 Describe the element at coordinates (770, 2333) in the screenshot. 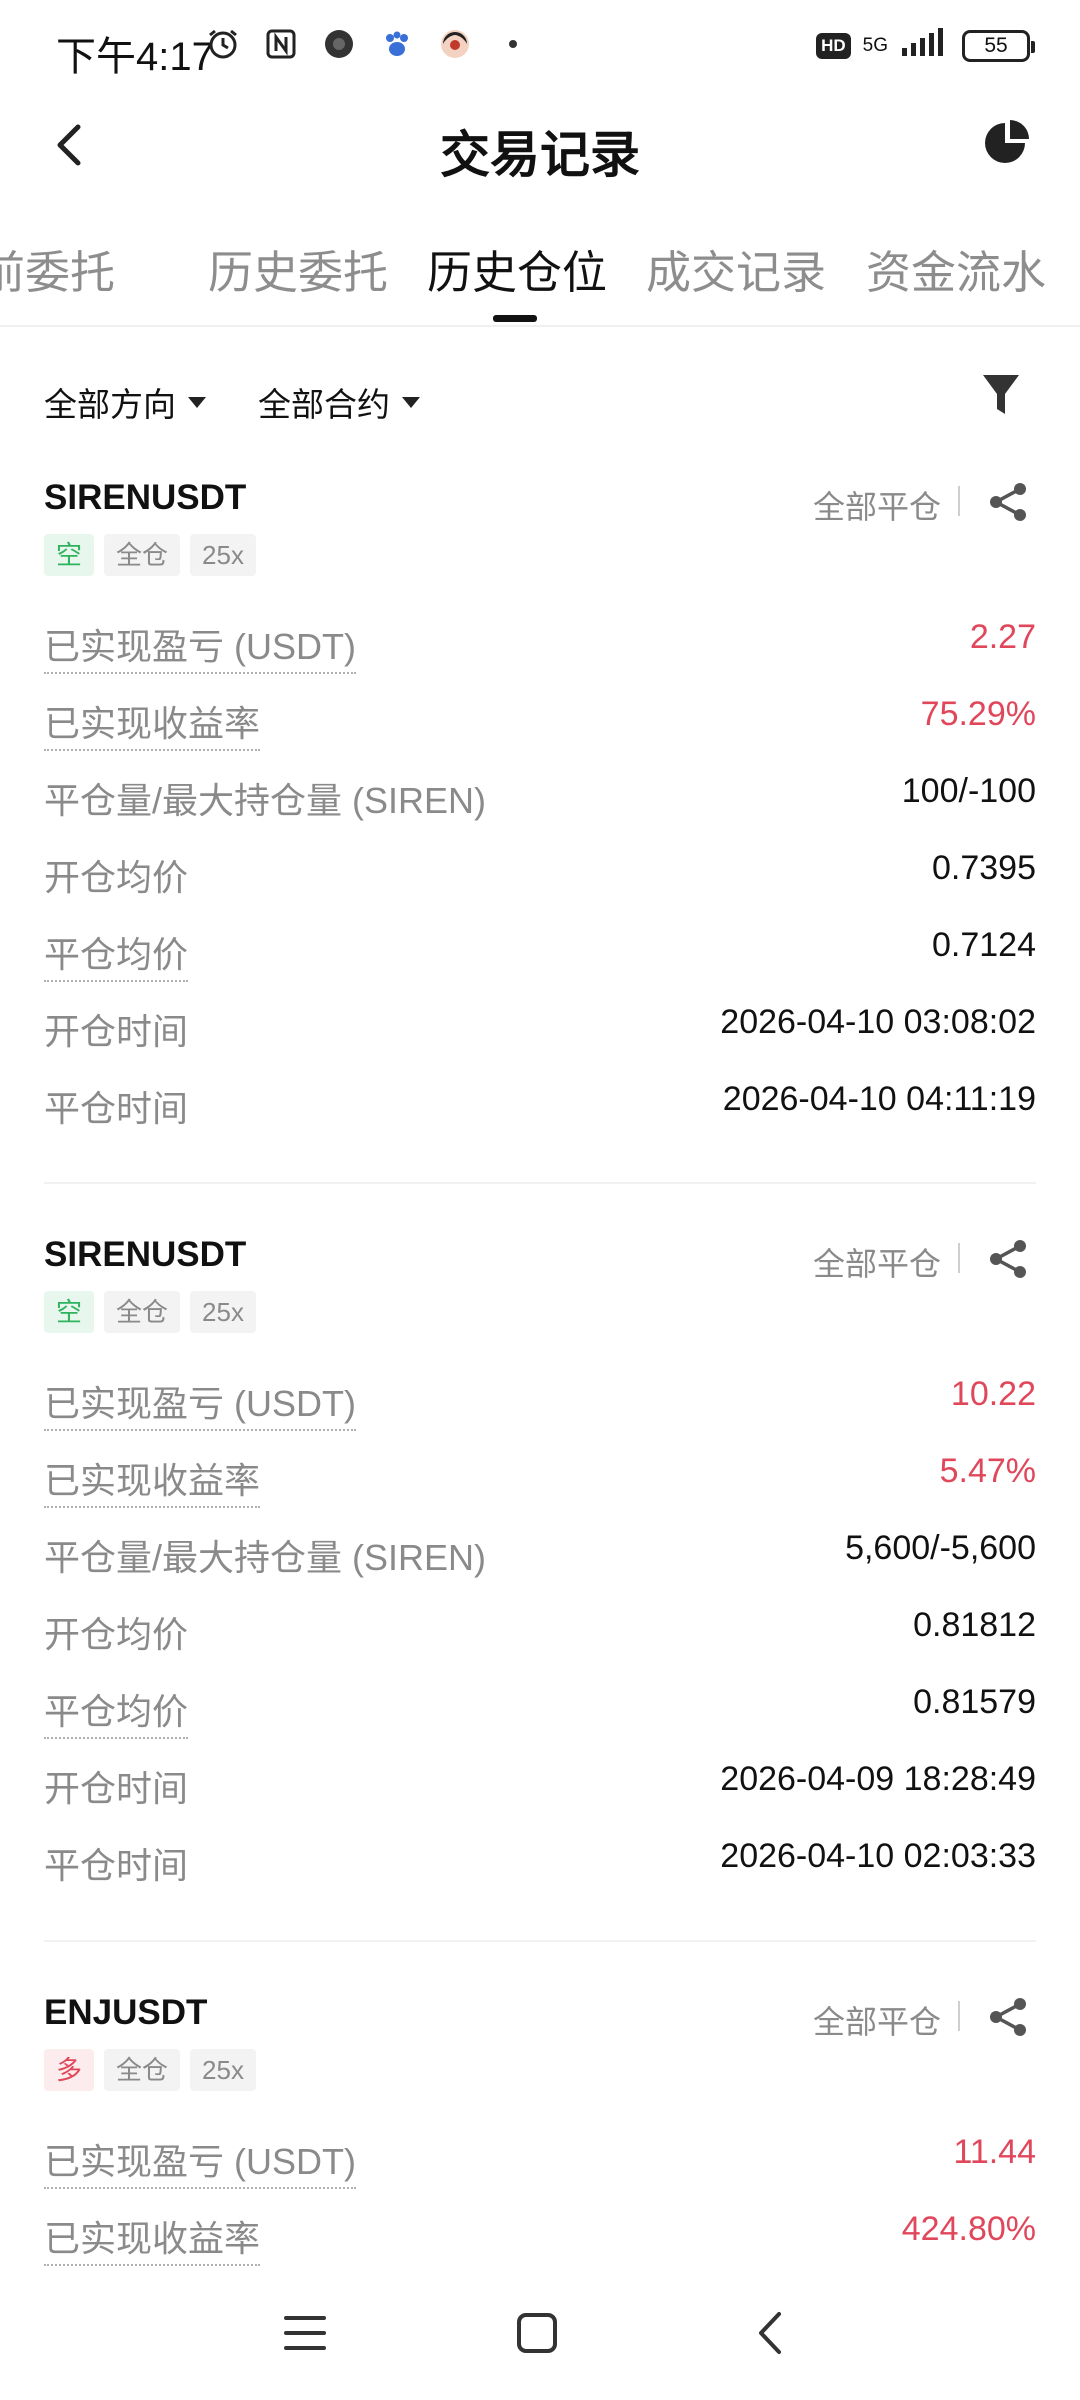

I see `back-nav-button` at that location.